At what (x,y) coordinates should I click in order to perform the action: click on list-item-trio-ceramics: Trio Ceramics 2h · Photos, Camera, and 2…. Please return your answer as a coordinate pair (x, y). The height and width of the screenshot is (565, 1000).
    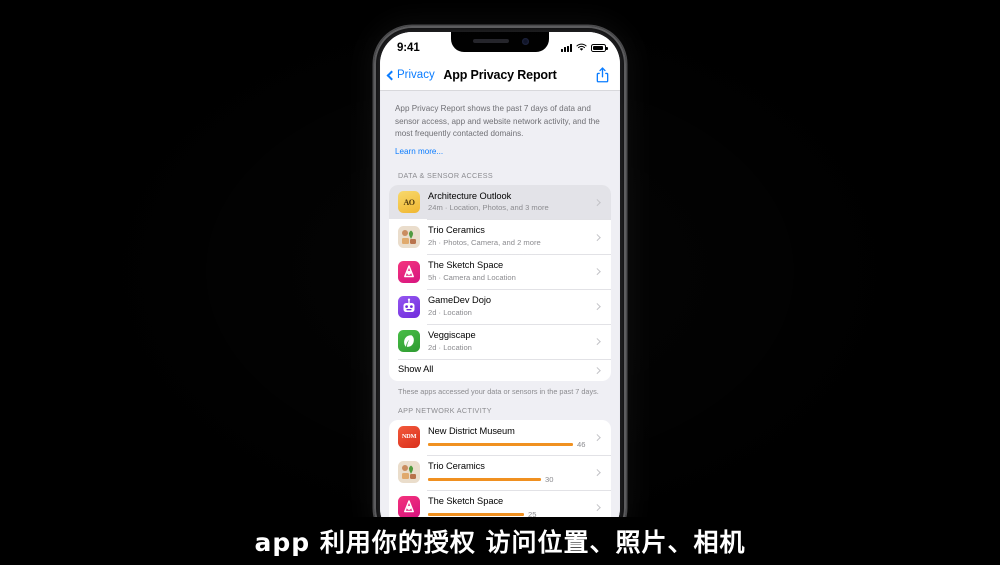
    Looking at the image, I should click on (500, 236).